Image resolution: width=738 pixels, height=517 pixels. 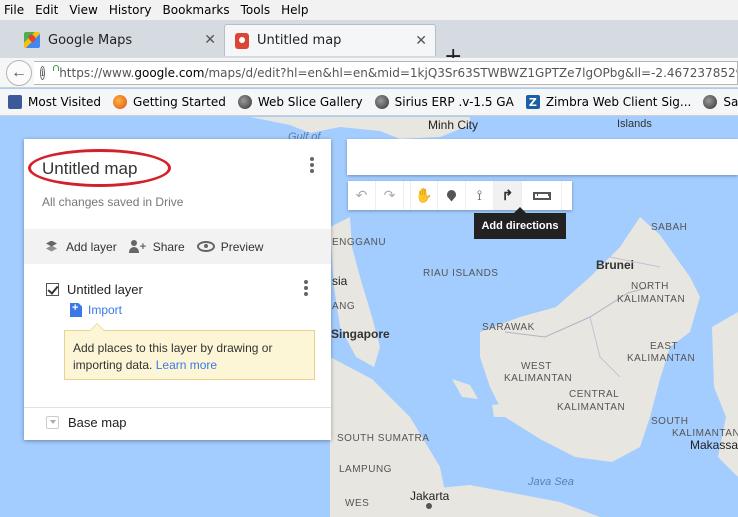 I want to click on land-bangka, so click(x=465, y=389).